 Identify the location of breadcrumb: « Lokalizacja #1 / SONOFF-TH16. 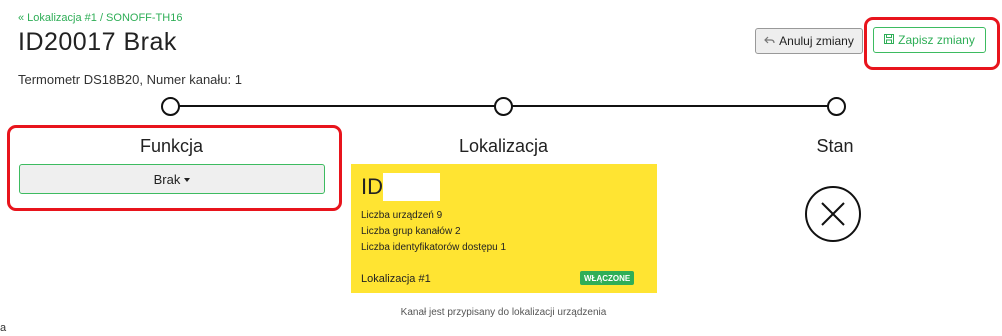
(100, 18).